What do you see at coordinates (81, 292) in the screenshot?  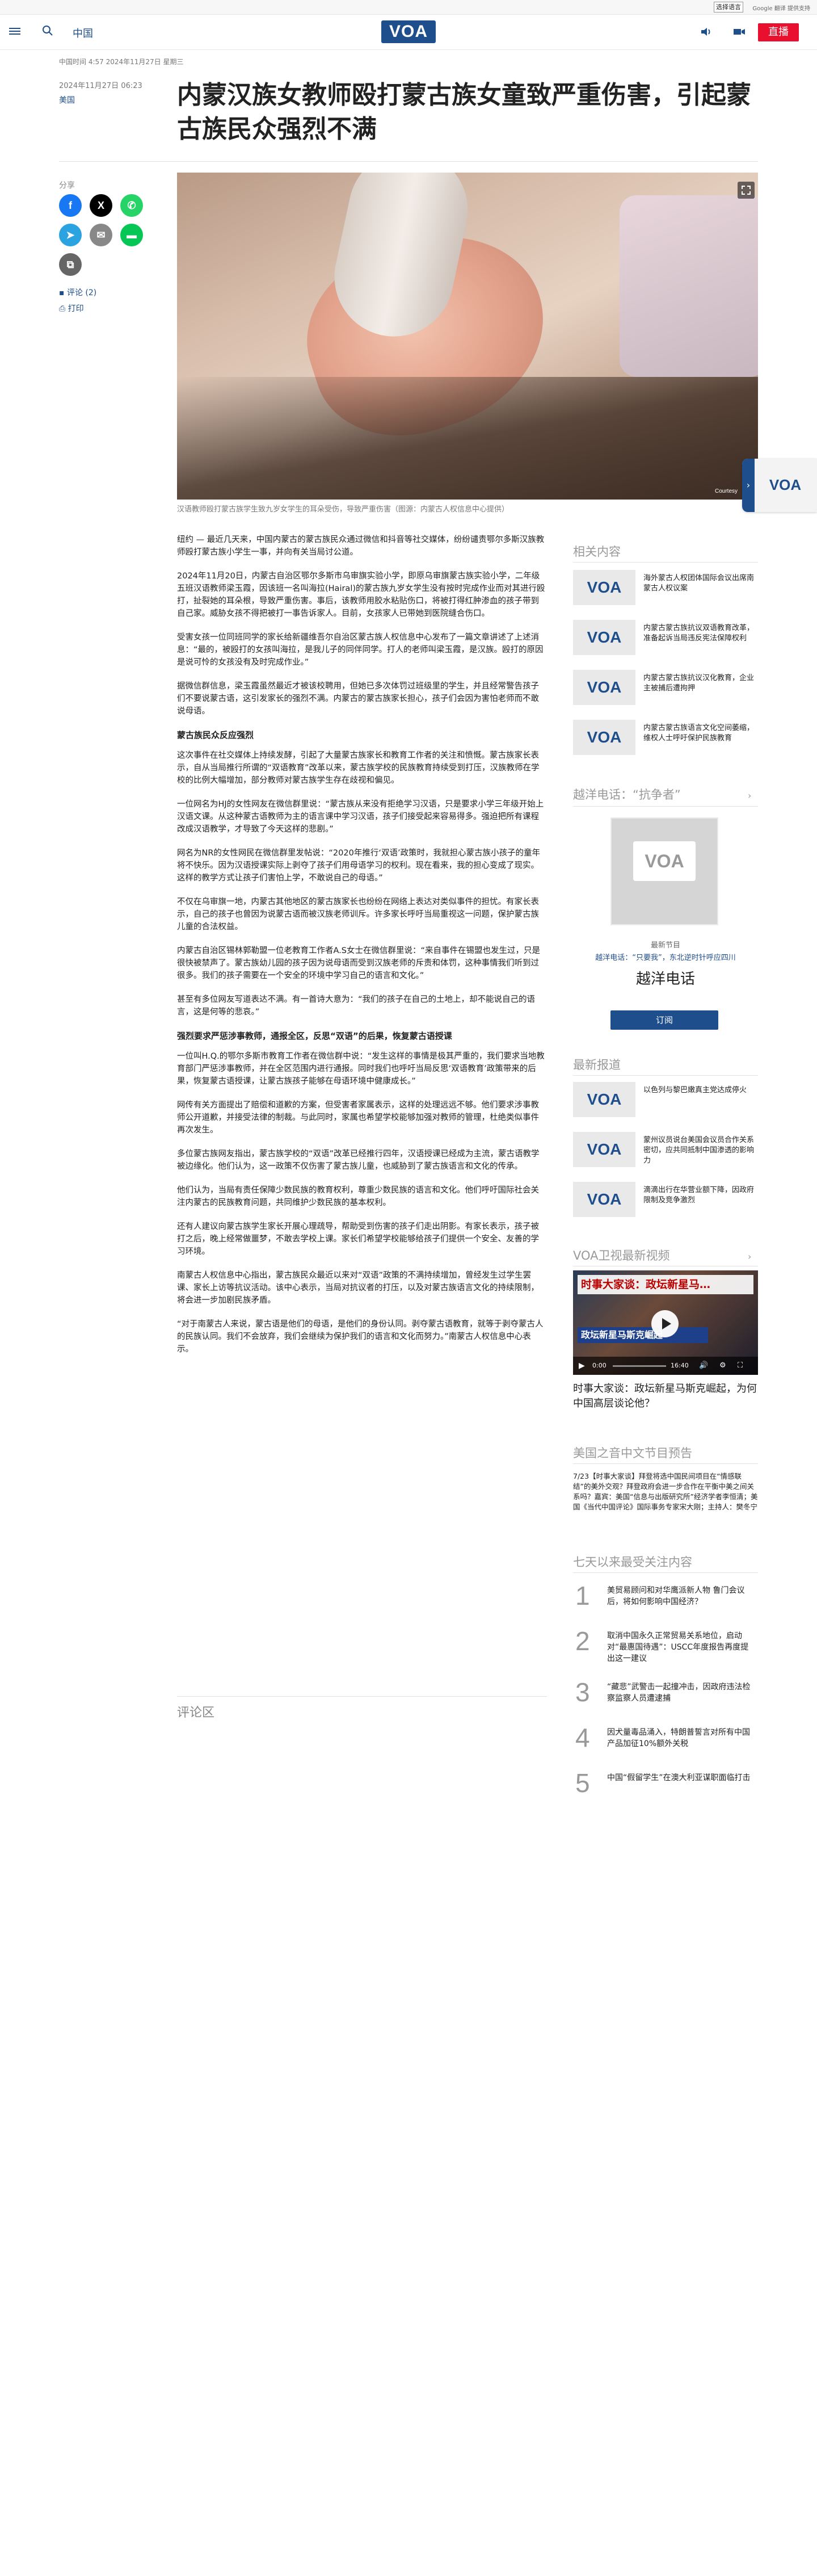 I see `comments-link-label: 评论 (2)` at bounding box center [81, 292].